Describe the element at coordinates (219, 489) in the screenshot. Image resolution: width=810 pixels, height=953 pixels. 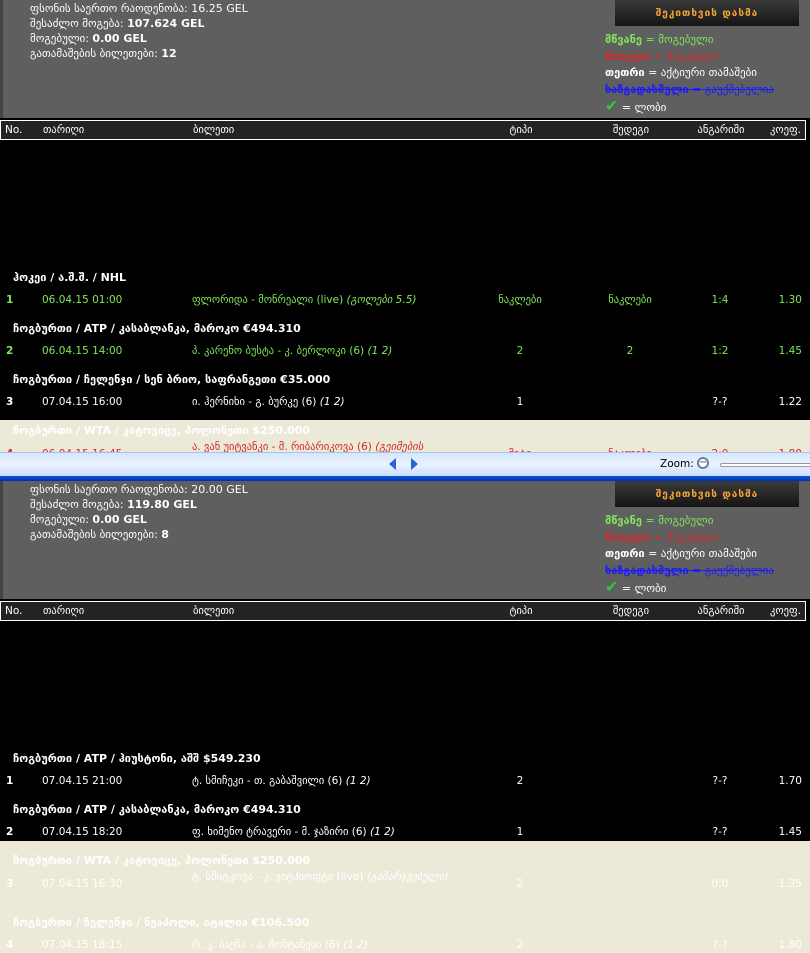
I see `total-stake-value: 20.00 GEL` at that location.